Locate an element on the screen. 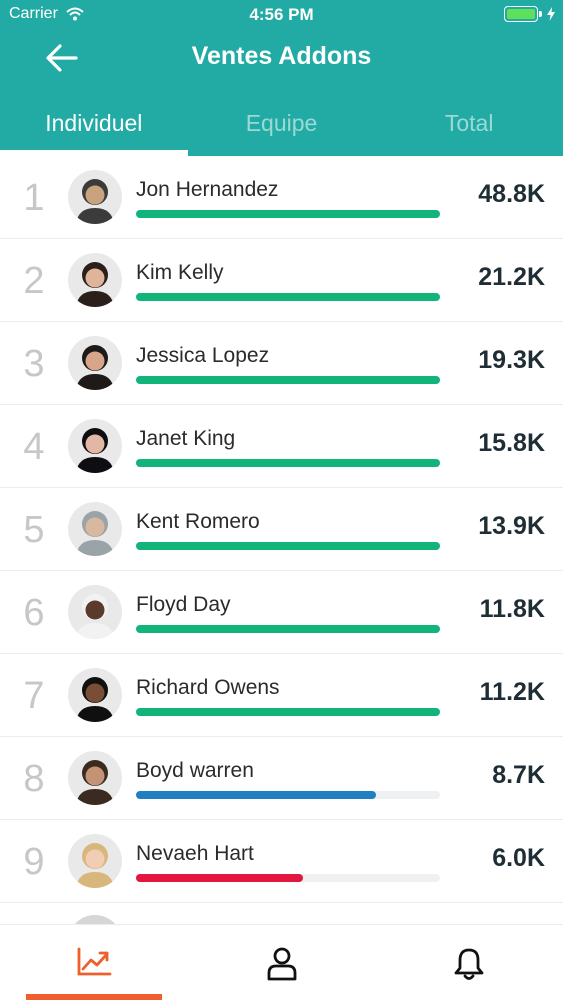 The image size is (563, 1000). sales-value: 48.8K is located at coordinates (511, 194).